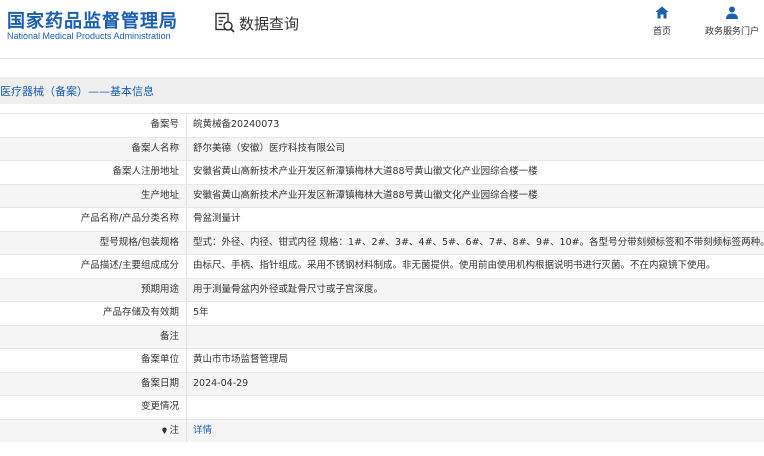 This screenshot has height=456, width=764. Describe the element at coordinates (731, 32) in the screenshot. I see `nav-service-label: 政务服务门户` at that location.